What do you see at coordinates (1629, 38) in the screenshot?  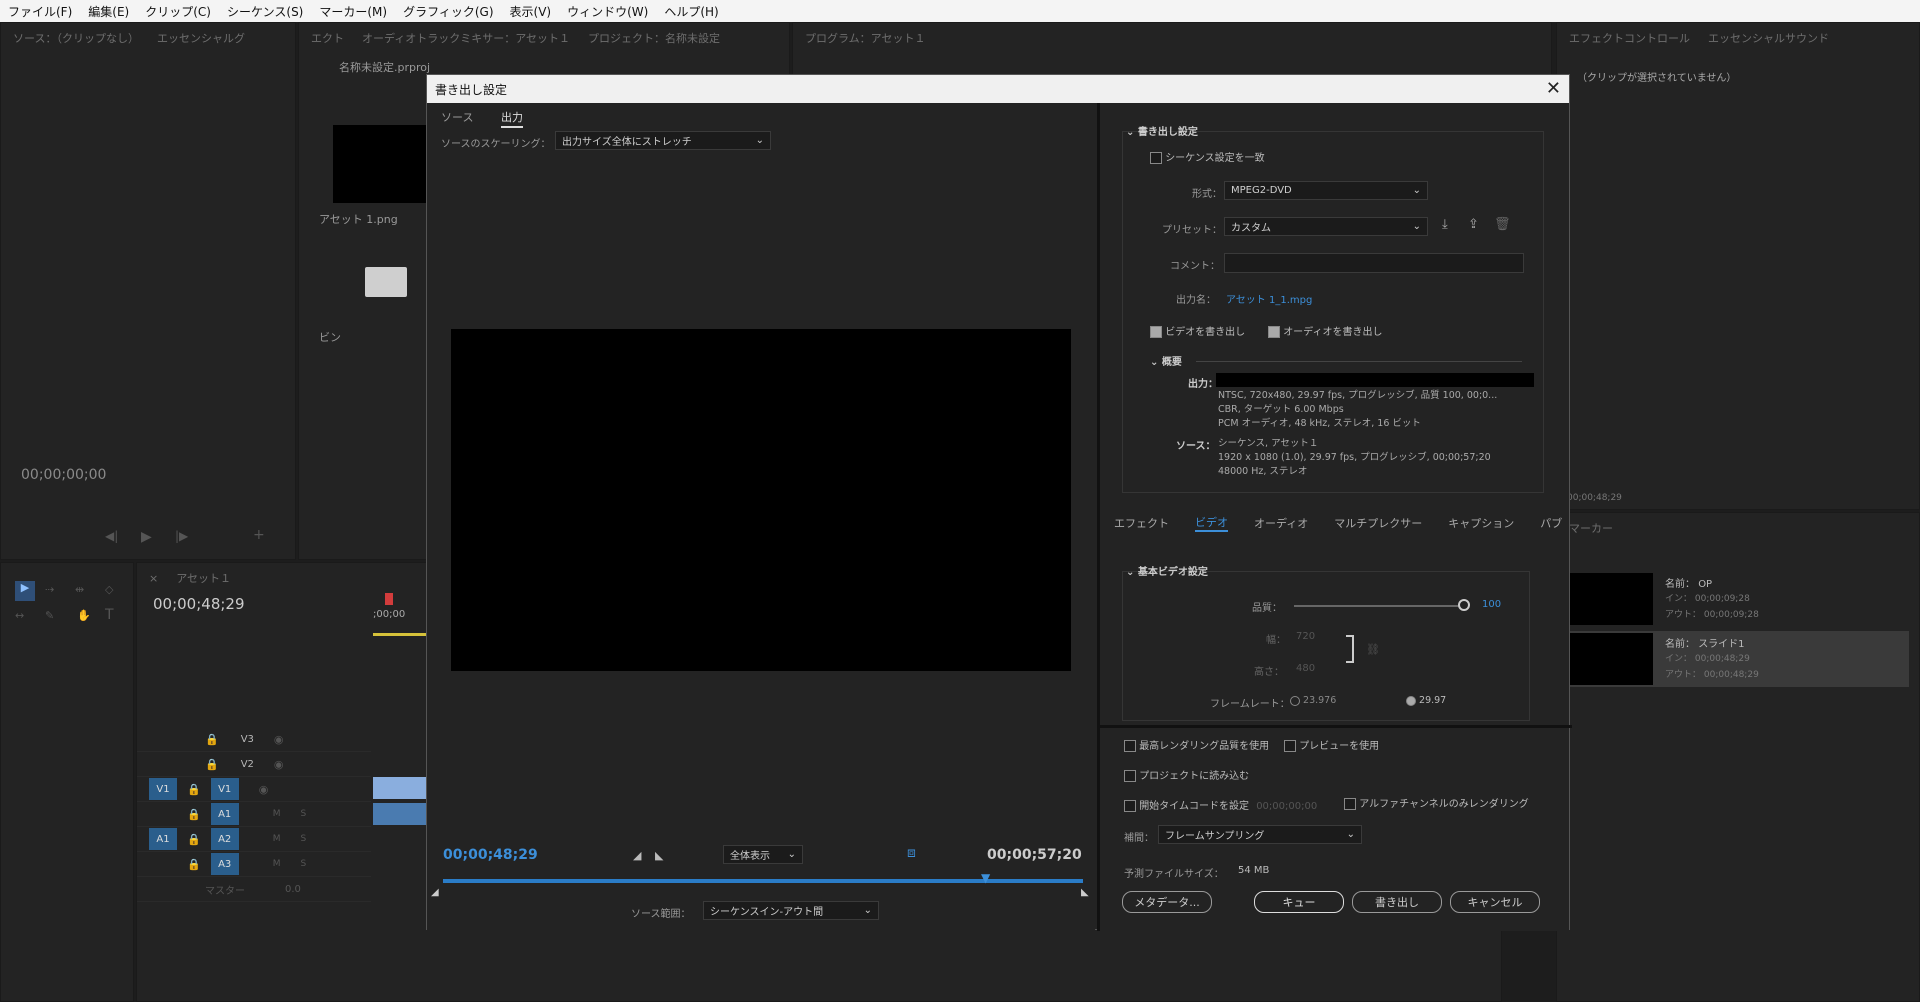 I see `tab-effect-controls: エフェクトコントロール` at bounding box center [1629, 38].